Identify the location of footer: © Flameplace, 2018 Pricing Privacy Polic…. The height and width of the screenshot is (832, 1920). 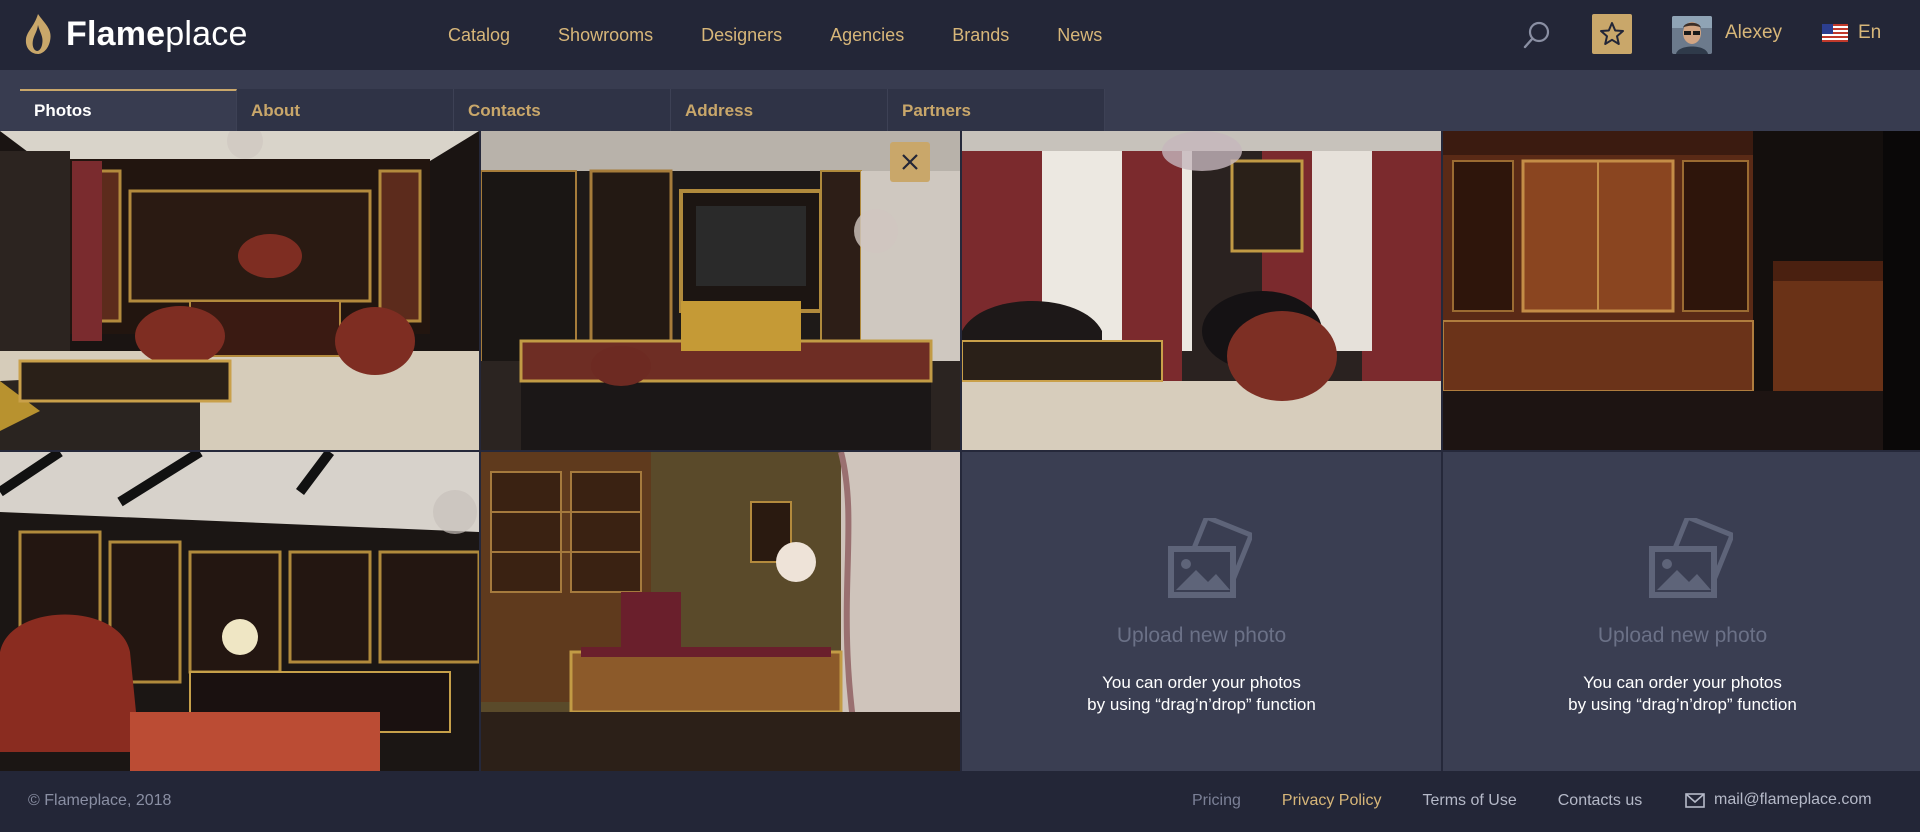
(960, 801).